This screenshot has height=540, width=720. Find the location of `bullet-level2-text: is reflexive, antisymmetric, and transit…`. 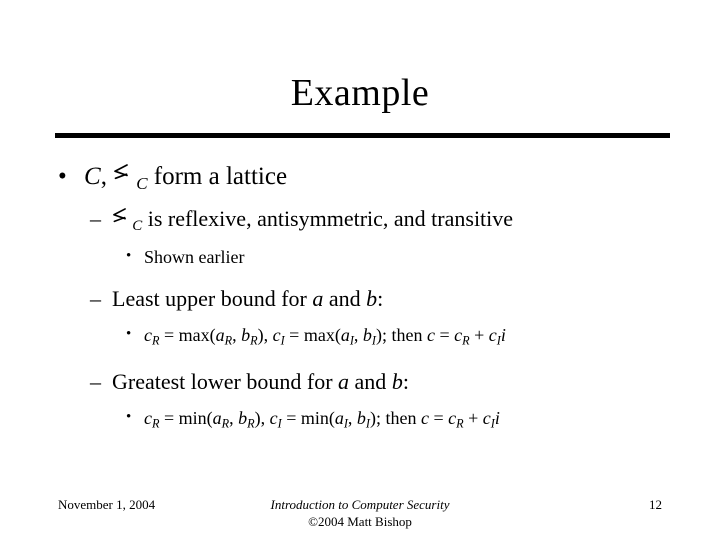

bullet-level2-text: is reflexive, antisymmetric, and transit… is located at coordinates (328, 218).